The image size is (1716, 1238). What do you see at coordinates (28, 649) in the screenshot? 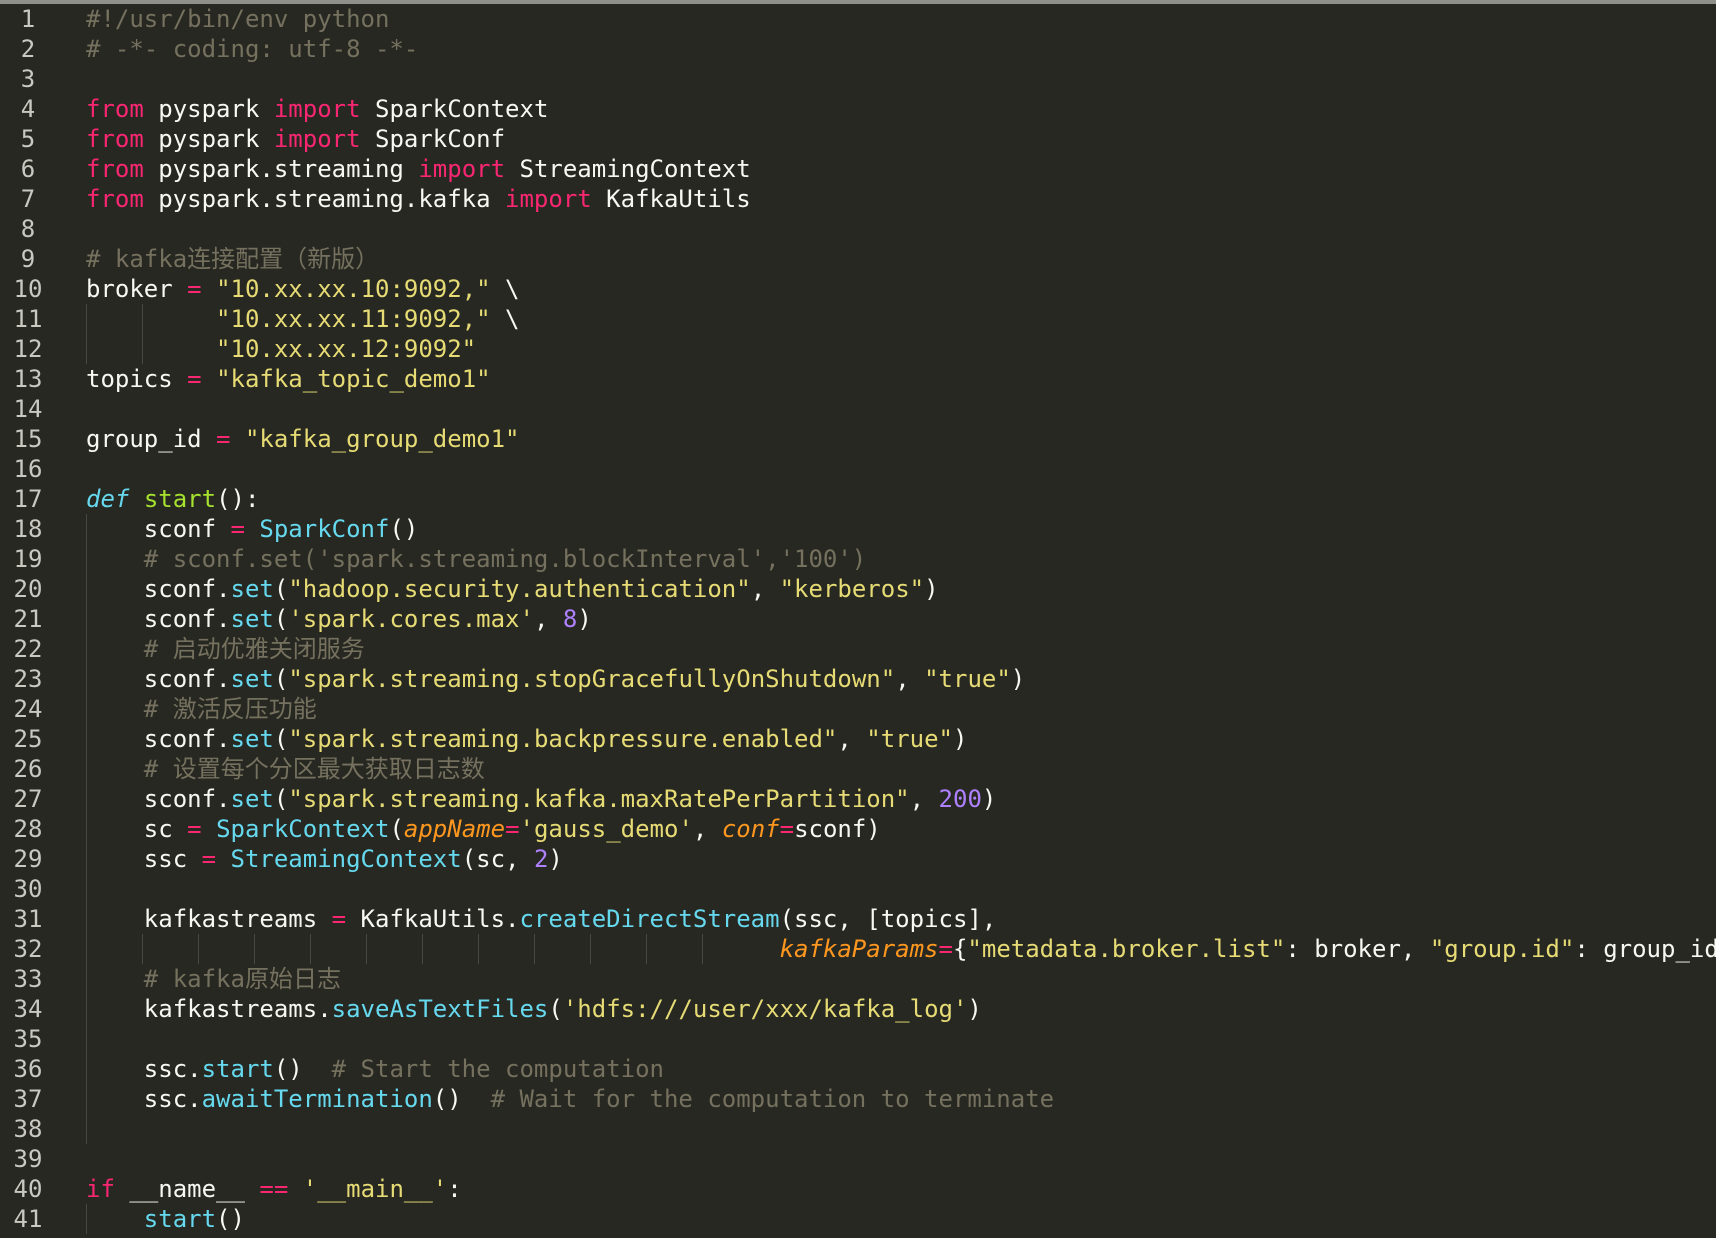
I see `line-number: 22` at bounding box center [28, 649].